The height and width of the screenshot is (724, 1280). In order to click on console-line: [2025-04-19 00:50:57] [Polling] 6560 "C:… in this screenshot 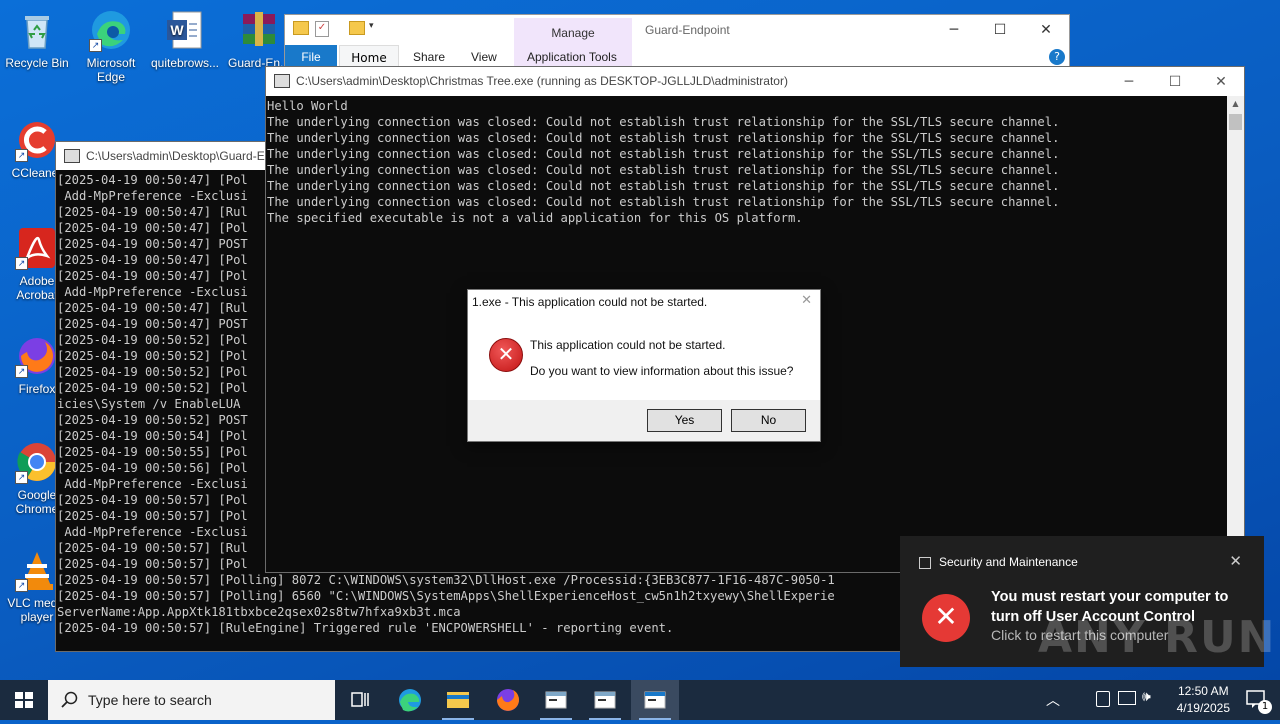, I will do `click(446, 596)`.